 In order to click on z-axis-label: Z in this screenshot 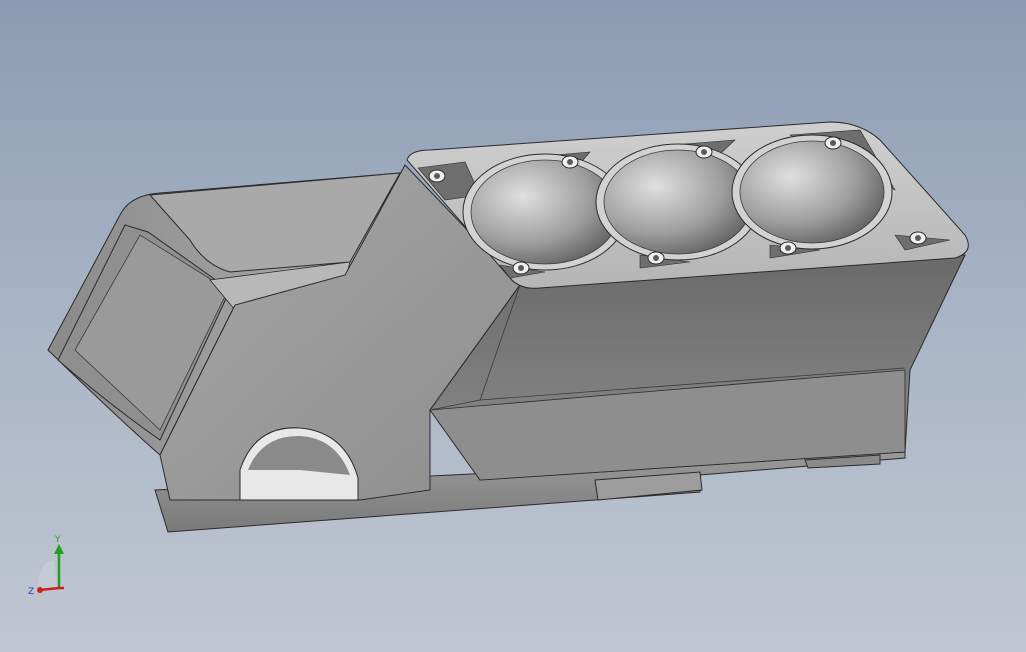, I will do `click(31, 592)`.